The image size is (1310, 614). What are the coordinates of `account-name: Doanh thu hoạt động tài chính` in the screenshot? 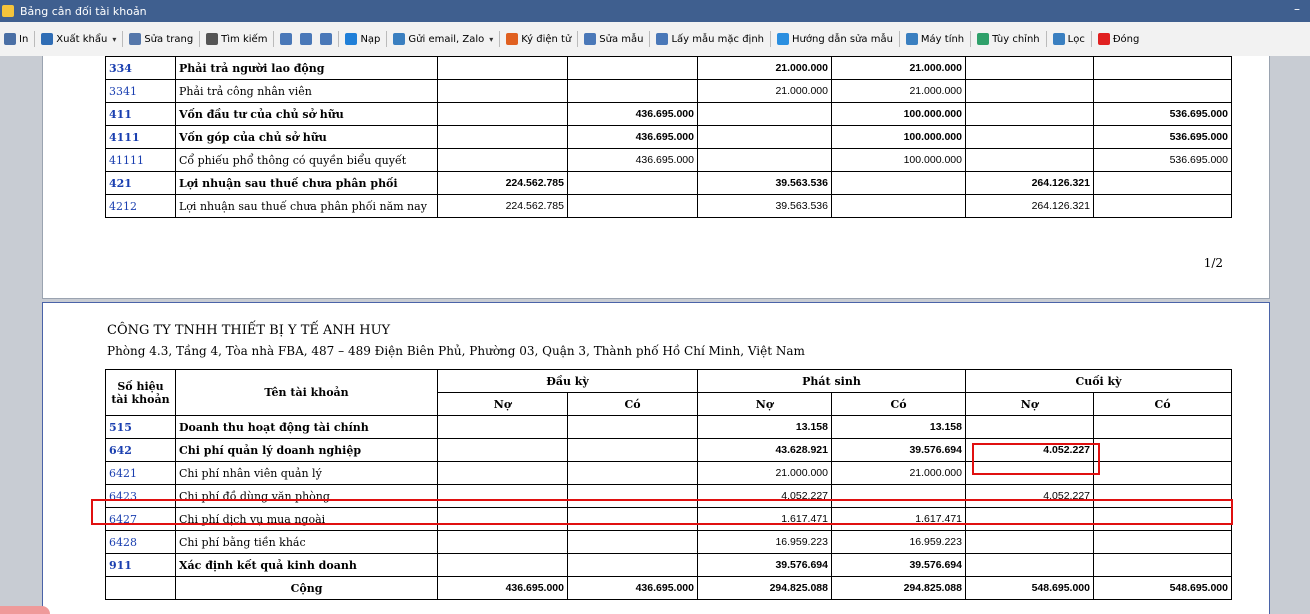 It's located at (306, 427).